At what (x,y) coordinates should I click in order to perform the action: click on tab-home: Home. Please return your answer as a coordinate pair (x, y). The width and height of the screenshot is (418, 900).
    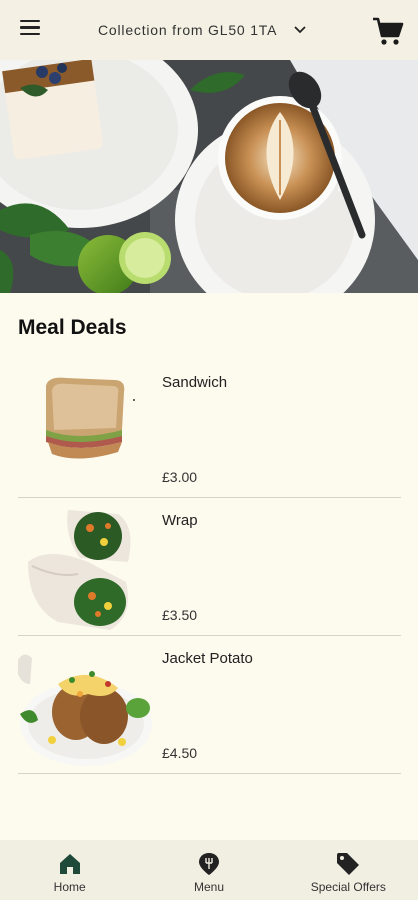
    Looking at the image, I should click on (69, 870).